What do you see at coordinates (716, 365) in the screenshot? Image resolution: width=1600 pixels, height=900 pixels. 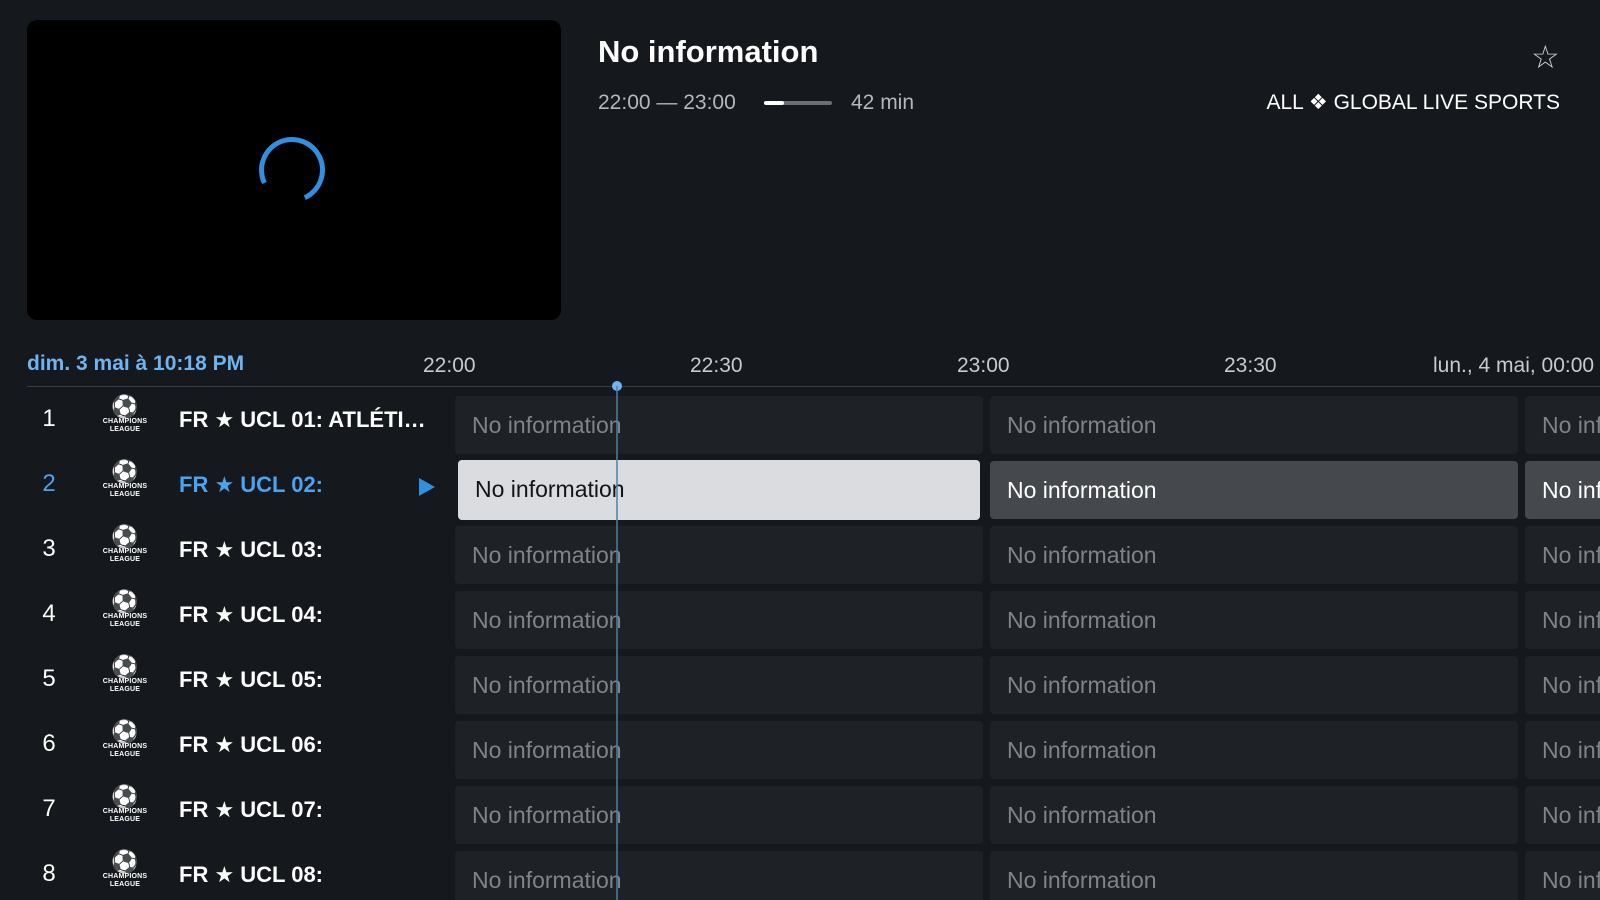 I see `time-tick: 22:30` at bounding box center [716, 365].